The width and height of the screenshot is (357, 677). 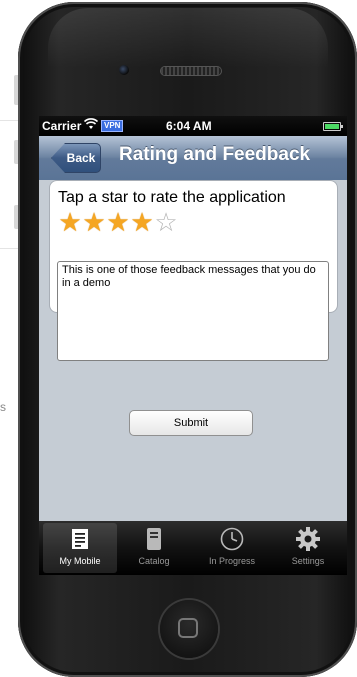 I want to click on speaker-grille, so click(x=191, y=71).